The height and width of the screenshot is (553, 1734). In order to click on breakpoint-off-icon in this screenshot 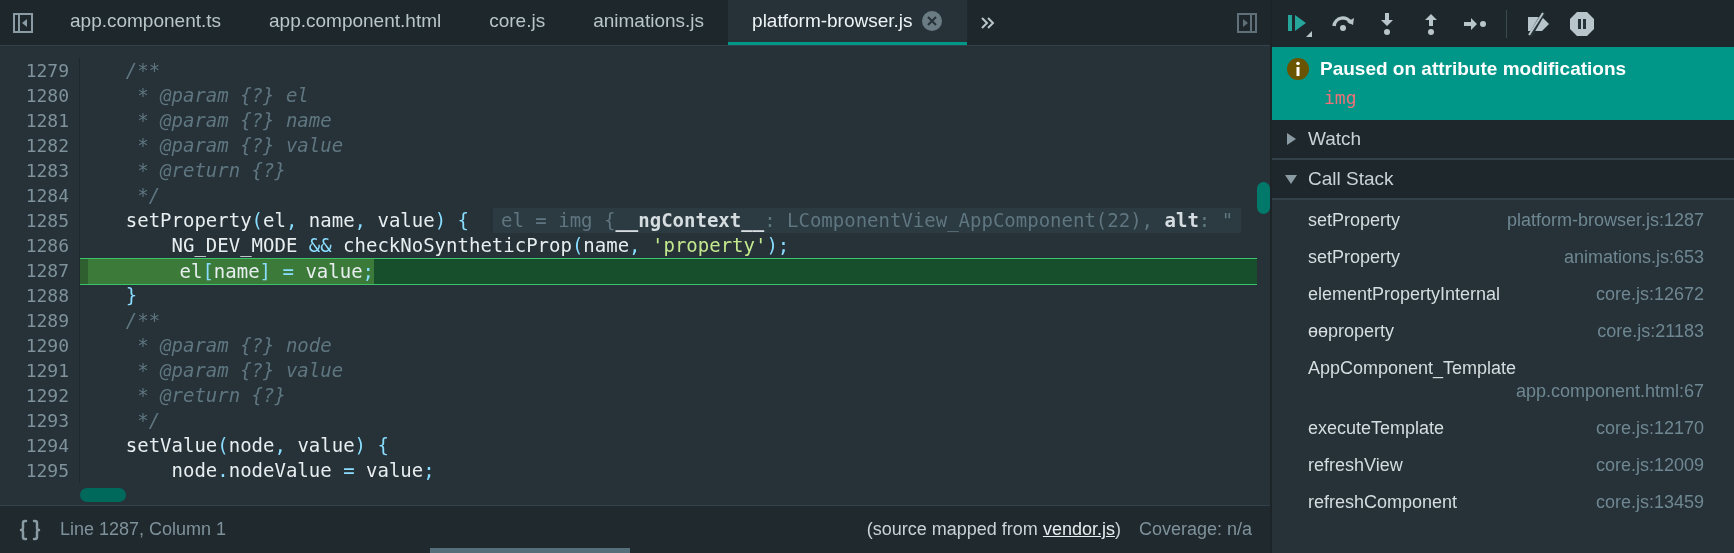, I will do `click(1538, 23)`.